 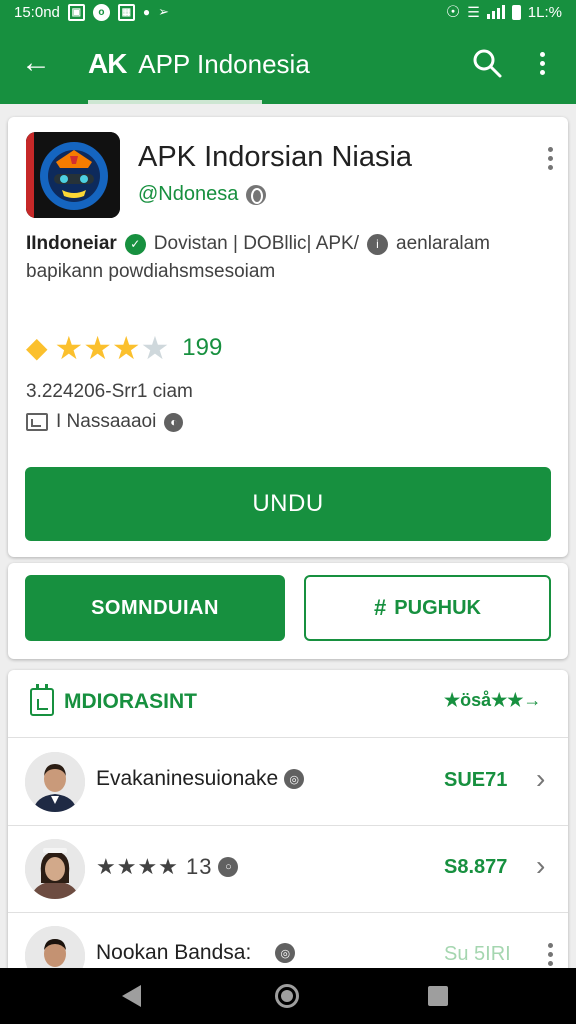 I want to click on globe-icon, so click(x=256, y=194).